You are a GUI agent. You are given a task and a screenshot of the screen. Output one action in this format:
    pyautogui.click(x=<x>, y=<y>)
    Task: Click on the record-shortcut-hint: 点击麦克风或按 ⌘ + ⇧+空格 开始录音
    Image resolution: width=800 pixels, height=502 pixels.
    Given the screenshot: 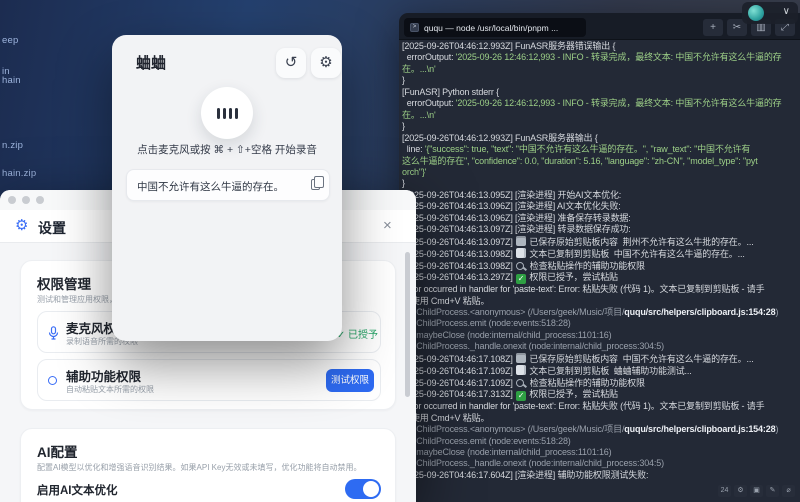 What is the action you would take?
    pyautogui.click(x=227, y=150)
    